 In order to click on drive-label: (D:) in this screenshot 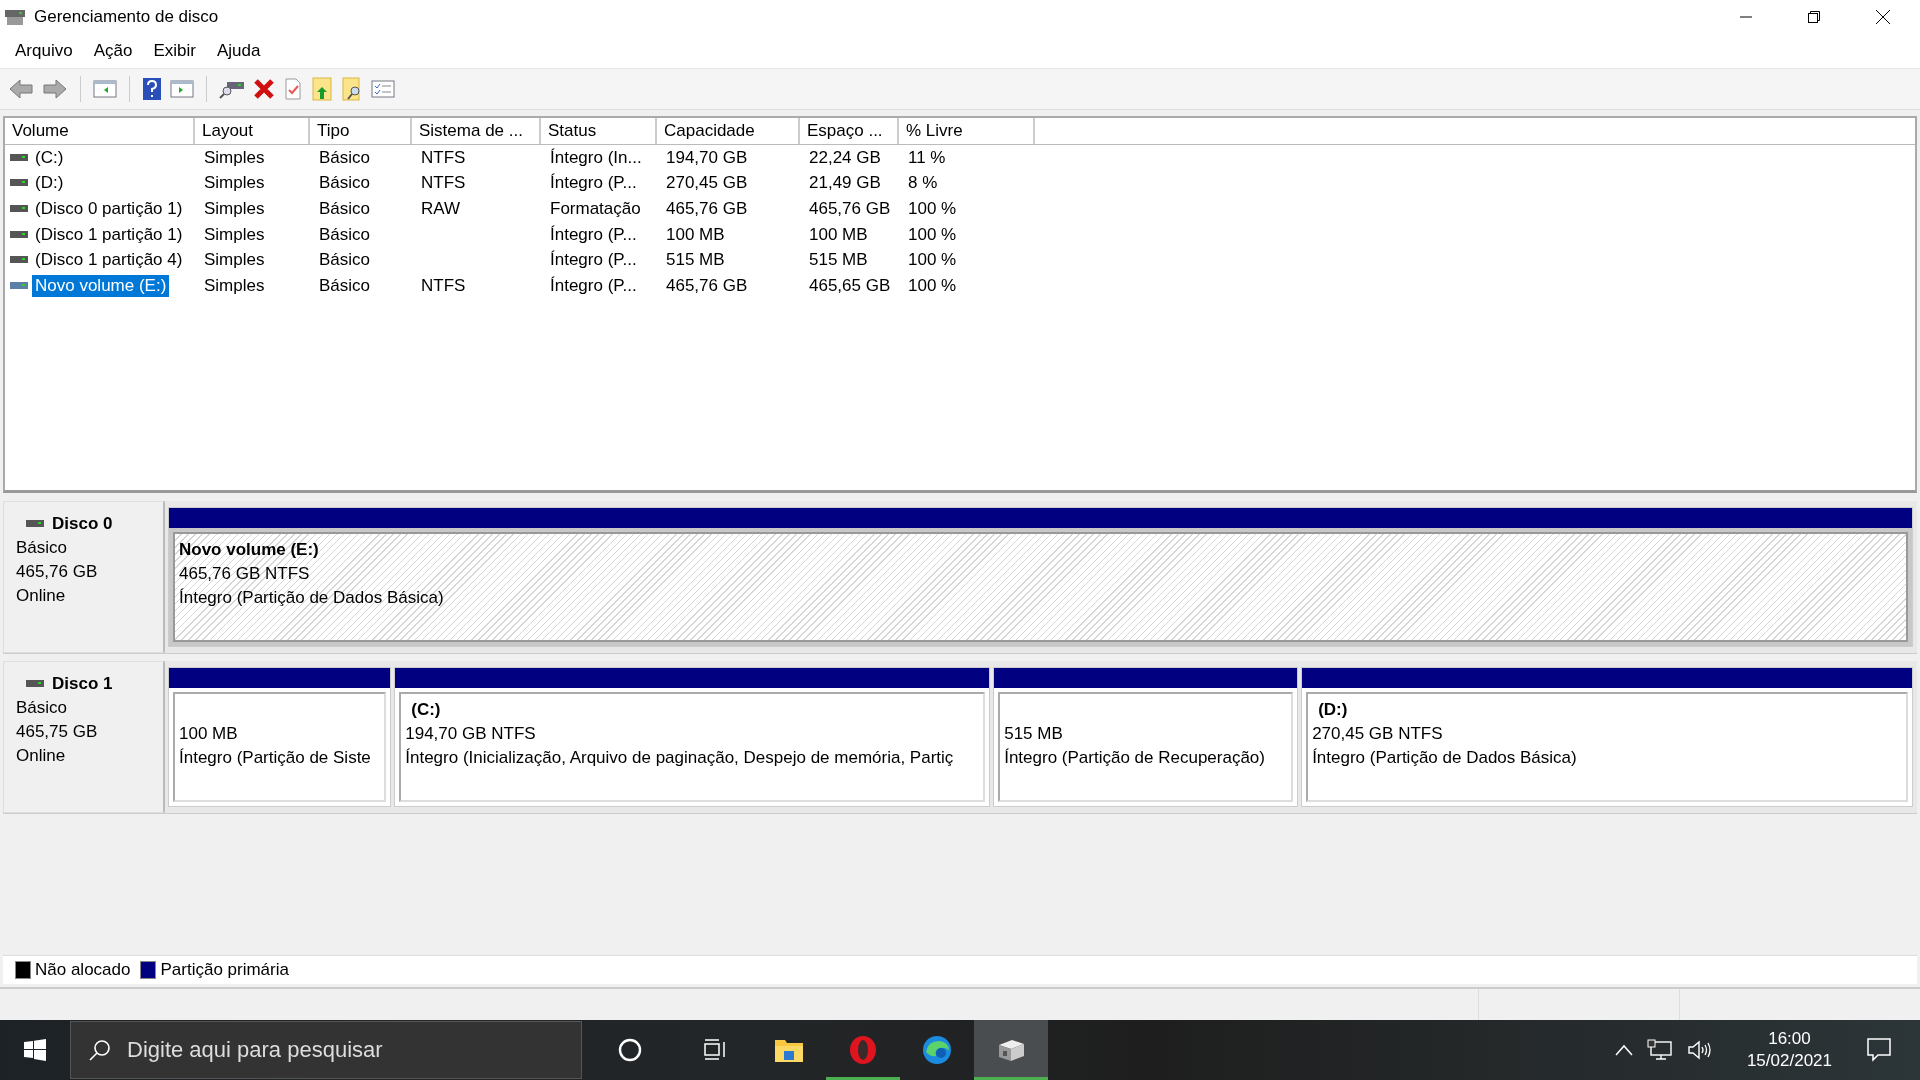, I will do `click(49, 183)`.